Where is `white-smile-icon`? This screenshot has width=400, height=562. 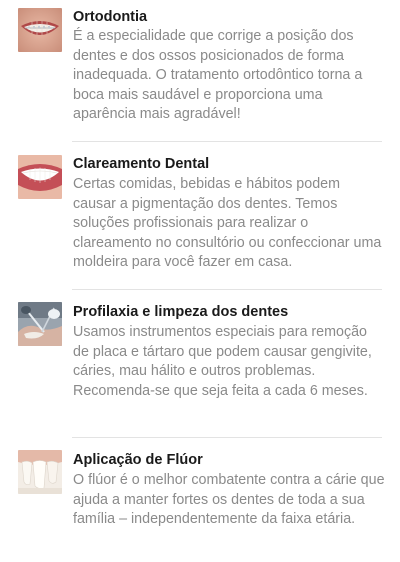 white-smile-icon is located at coordinates (40, 177).